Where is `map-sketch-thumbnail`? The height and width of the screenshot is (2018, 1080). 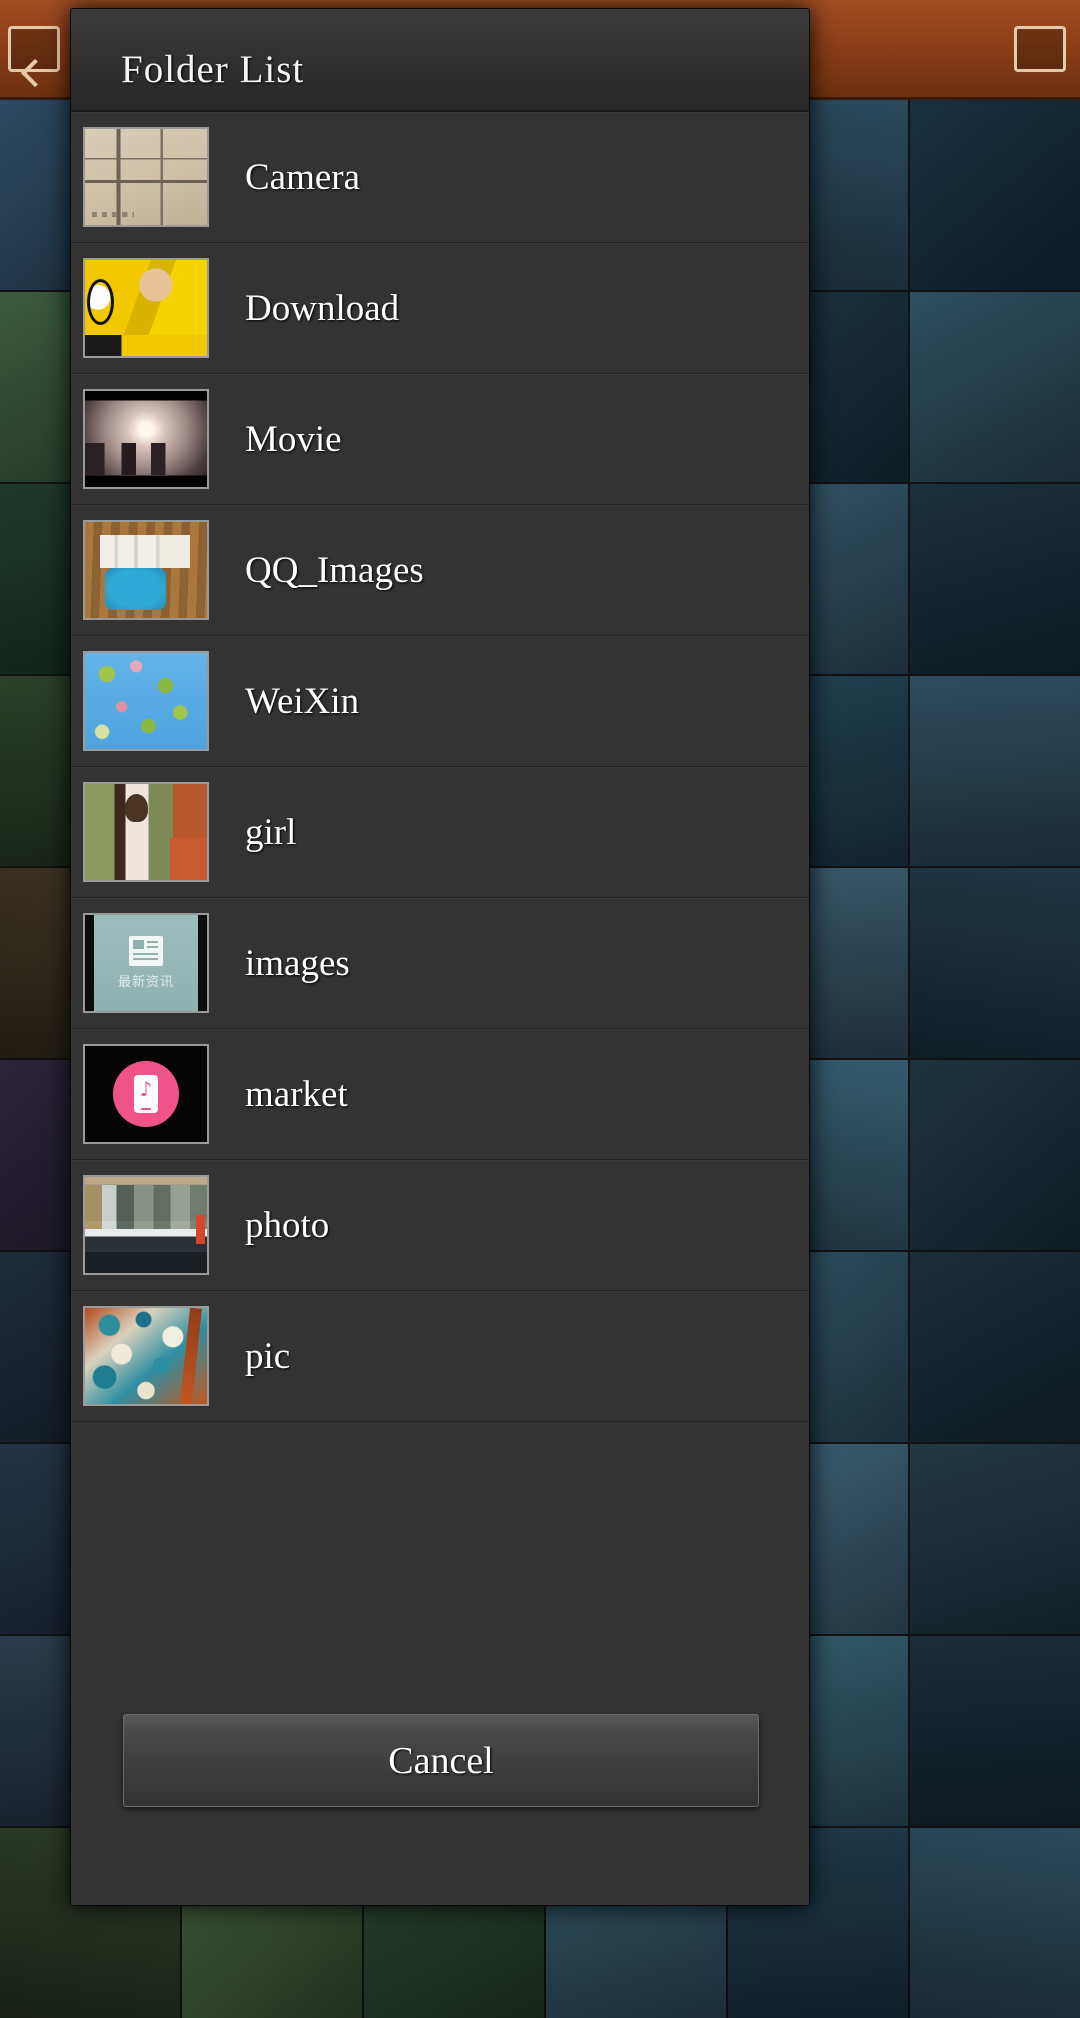 map-sketch-thumbnail is located at coordinates (146, 177).